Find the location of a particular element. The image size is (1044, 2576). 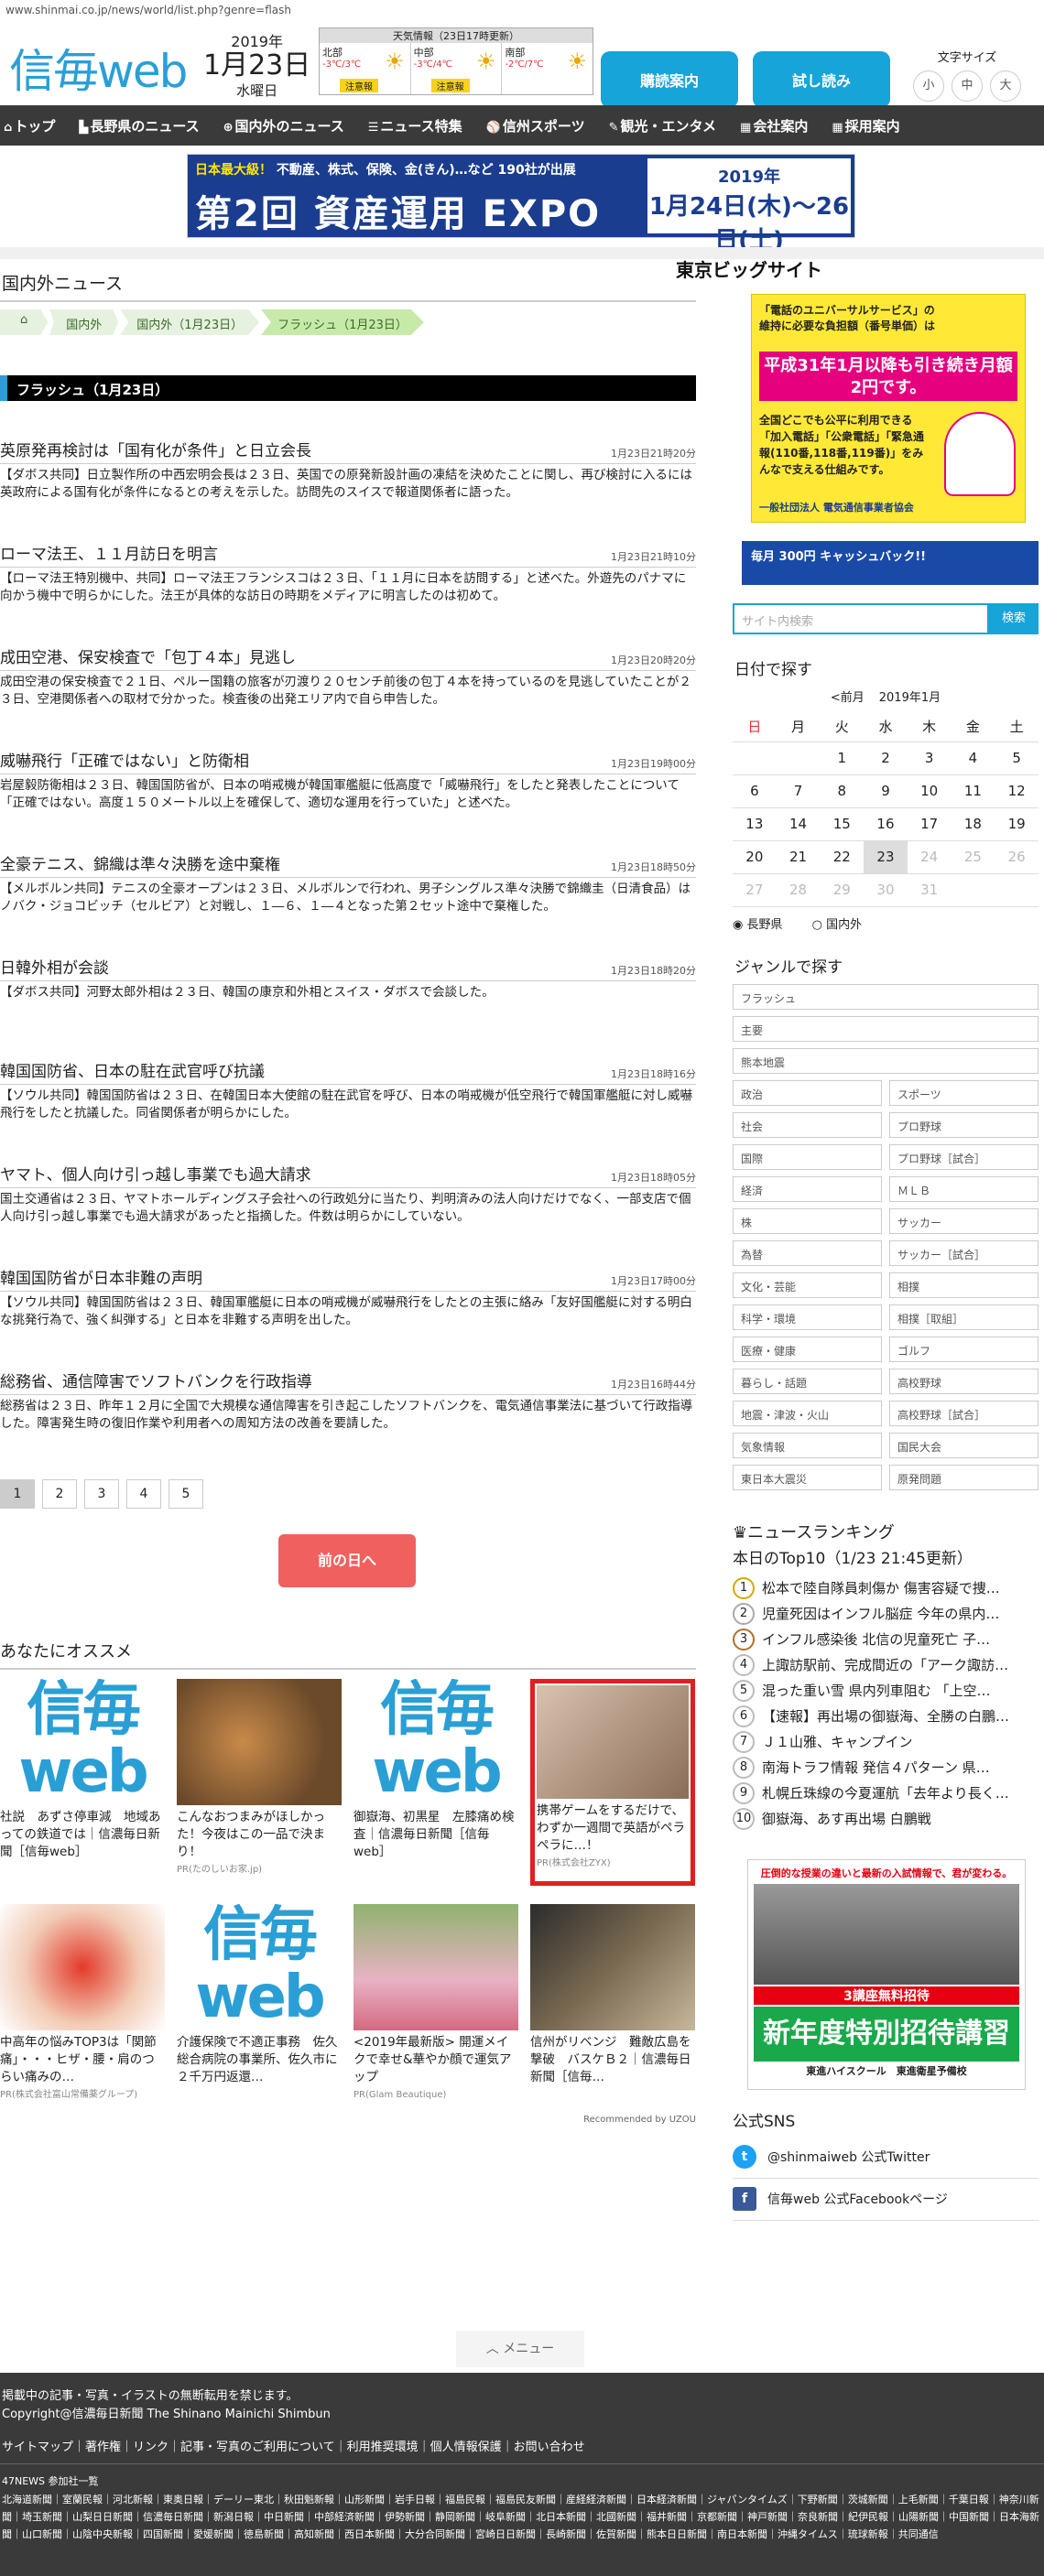

genre-item: 熊本地震 is located at coordinates (886, 1061).